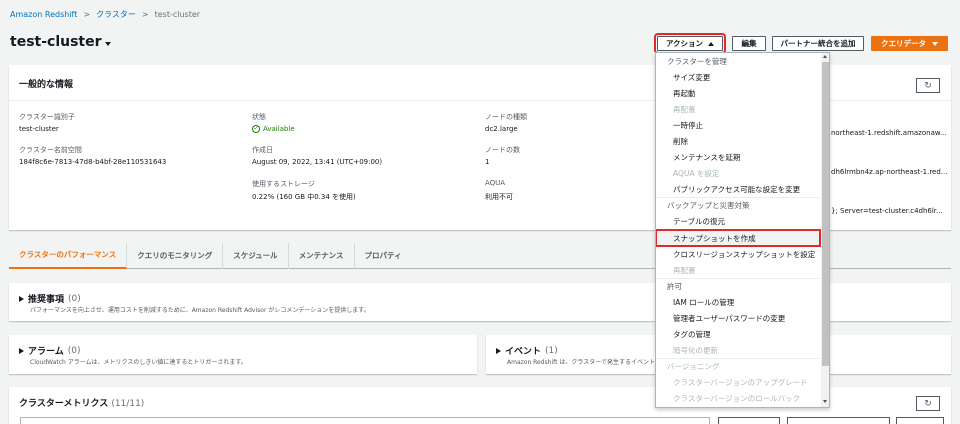 This screenshot has height=424, width=960. Describe the element at coordinates (696, 173) in the screenshot. I see `menu-item-configure-aqua: AQUA を設定` at that location.